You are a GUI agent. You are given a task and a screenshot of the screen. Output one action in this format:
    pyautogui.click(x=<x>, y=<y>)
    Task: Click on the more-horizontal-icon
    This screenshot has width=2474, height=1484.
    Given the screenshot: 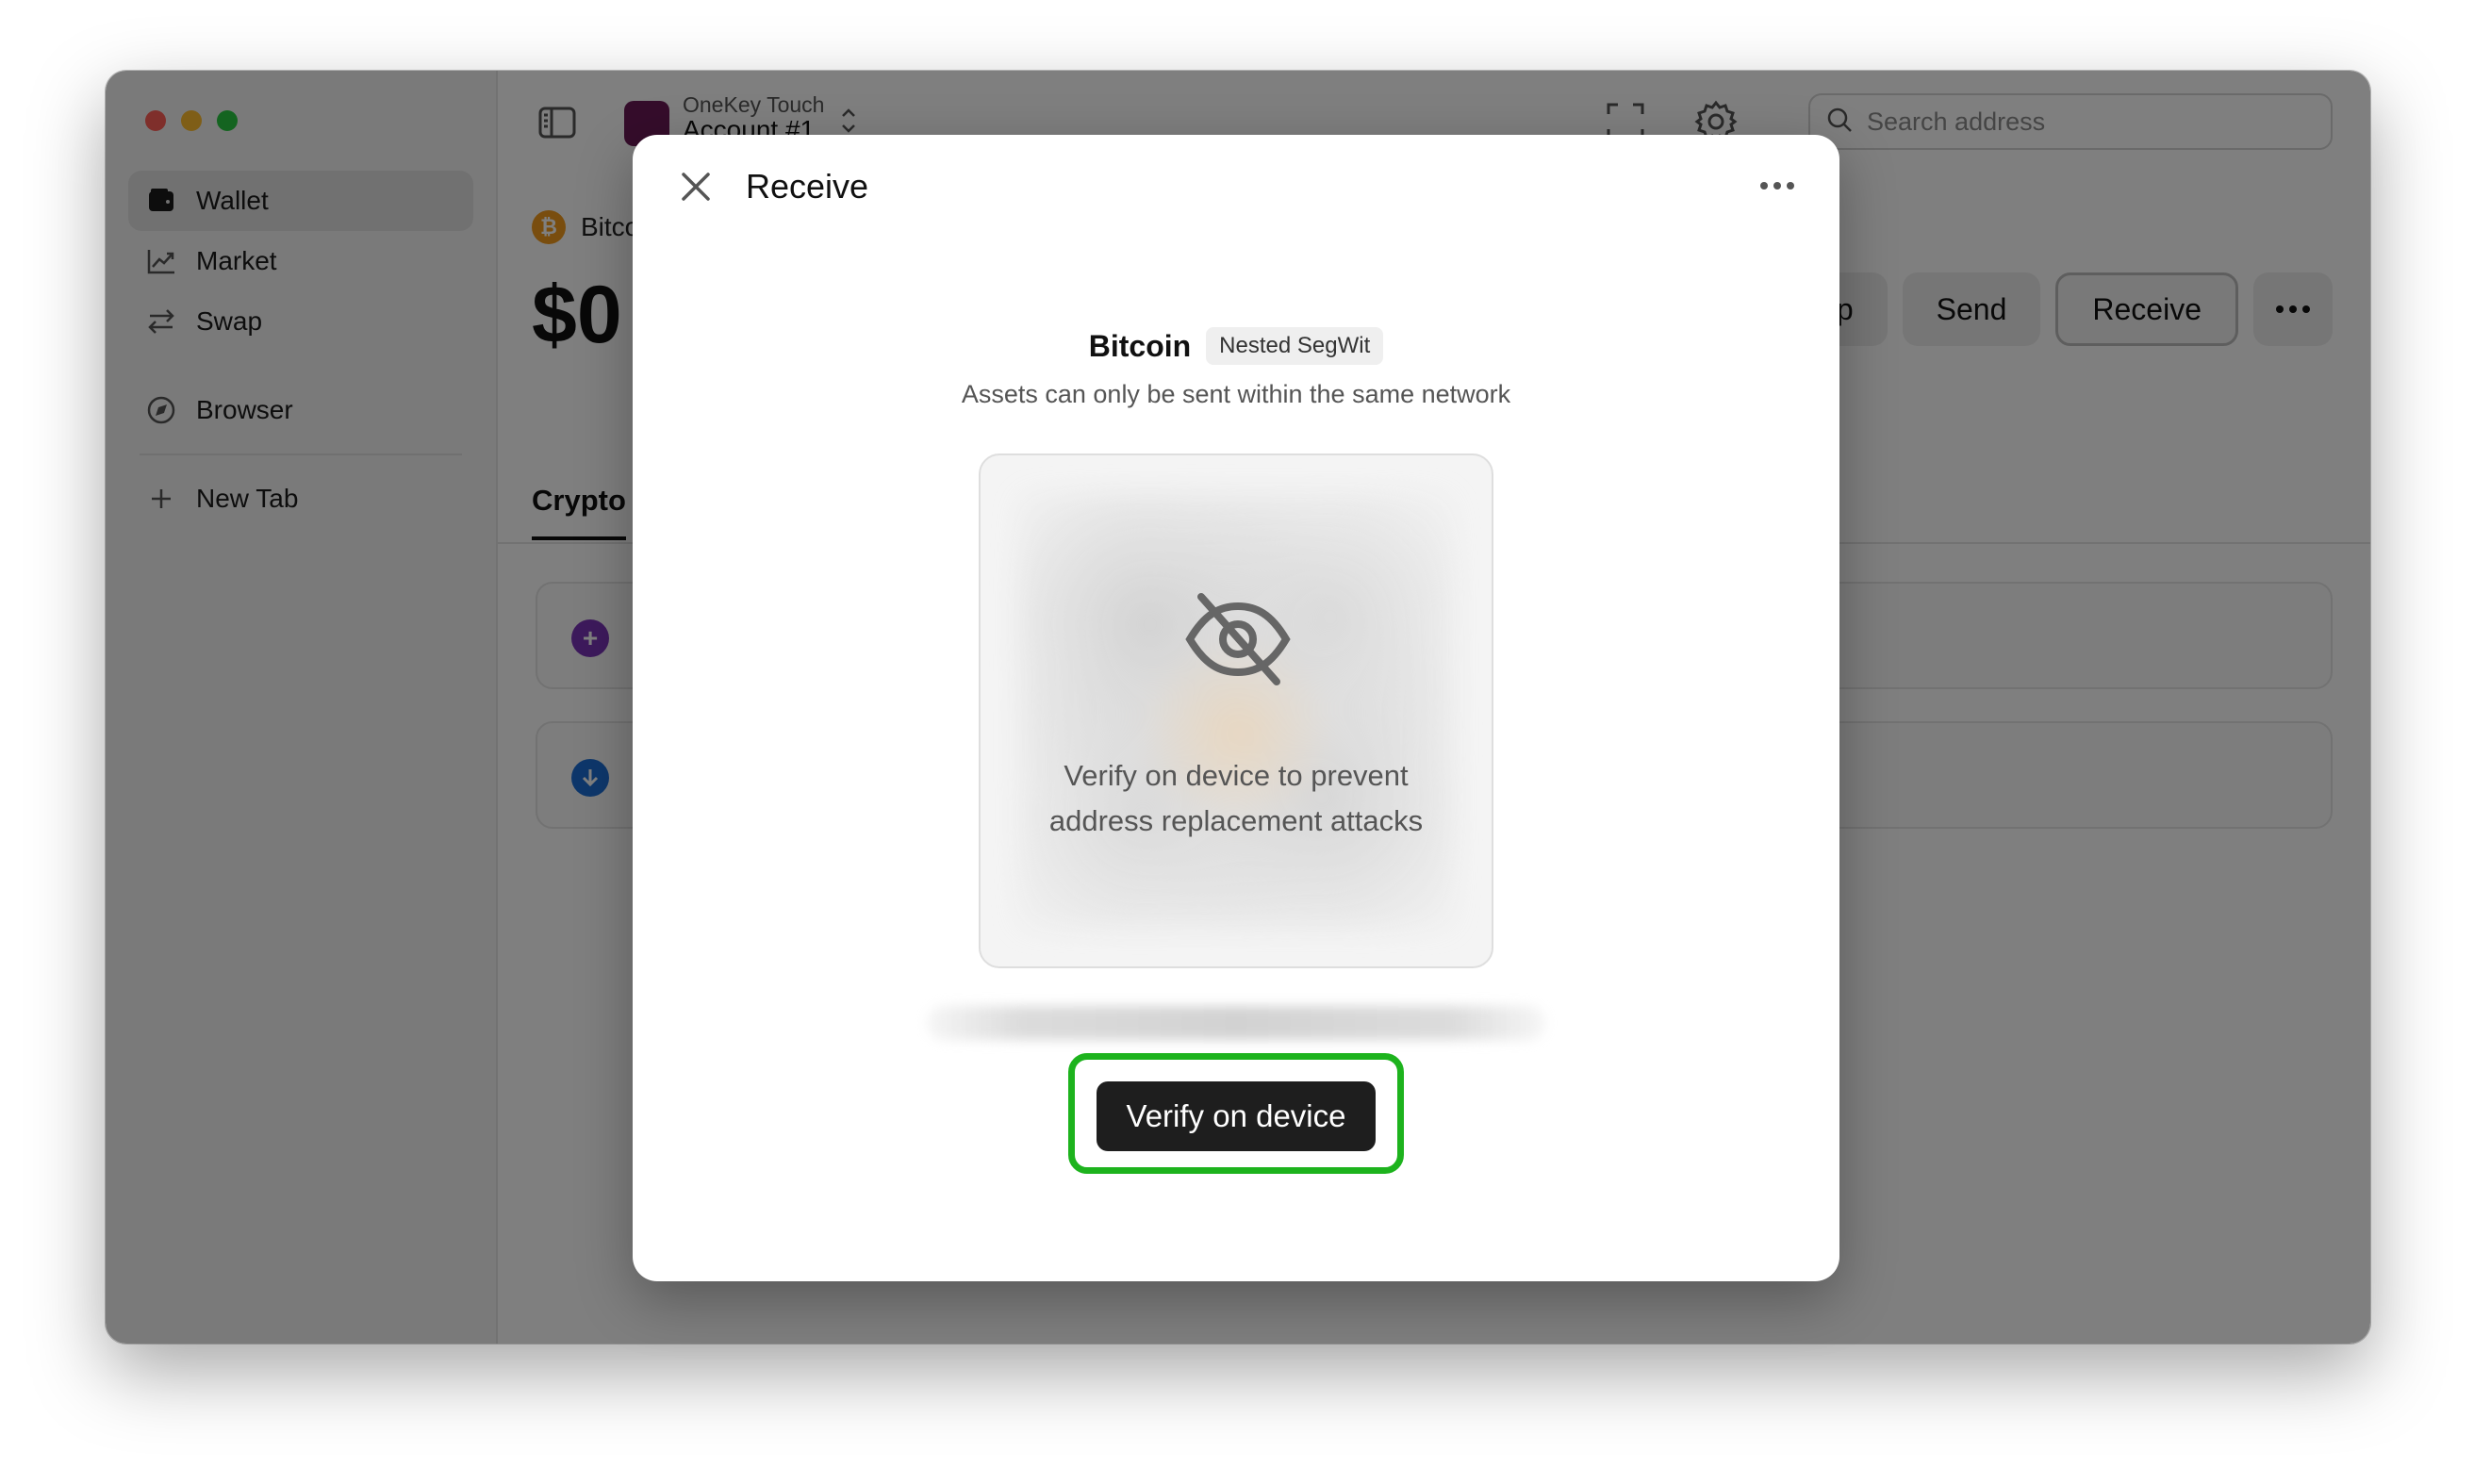 What is the action you would take?
    pyautogui.click(x=1777, y=186)
    